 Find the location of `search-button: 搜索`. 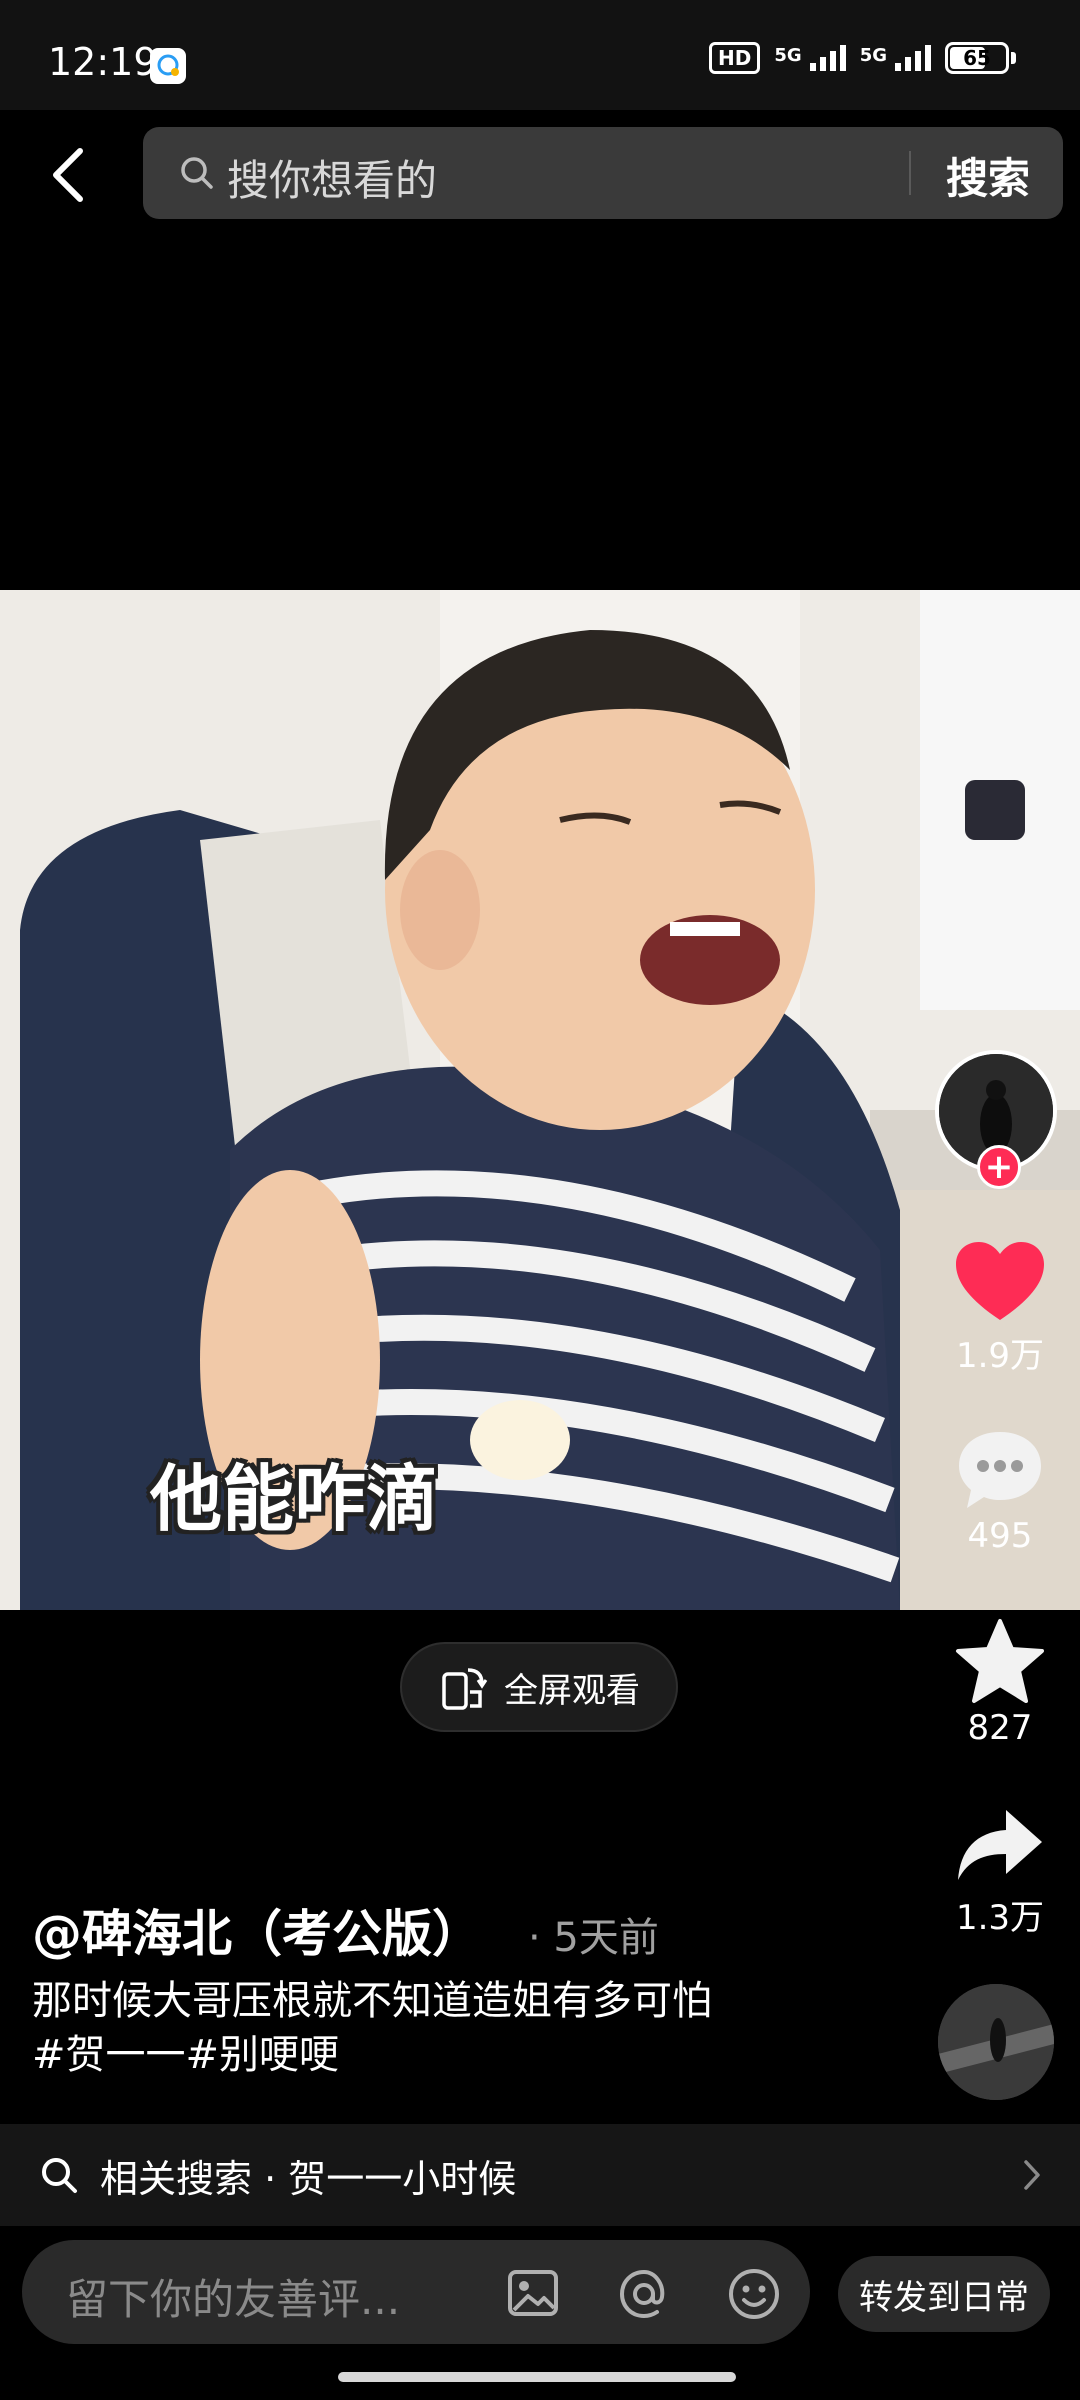

search-button: 搜索 is located at coordinates (988, 175).